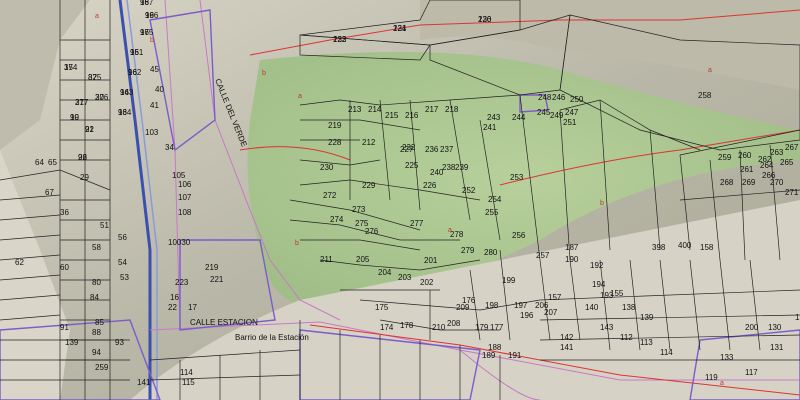 This screenshot has height=400, width=800. I want to click on parcel-label: 175, so click(382, 307).